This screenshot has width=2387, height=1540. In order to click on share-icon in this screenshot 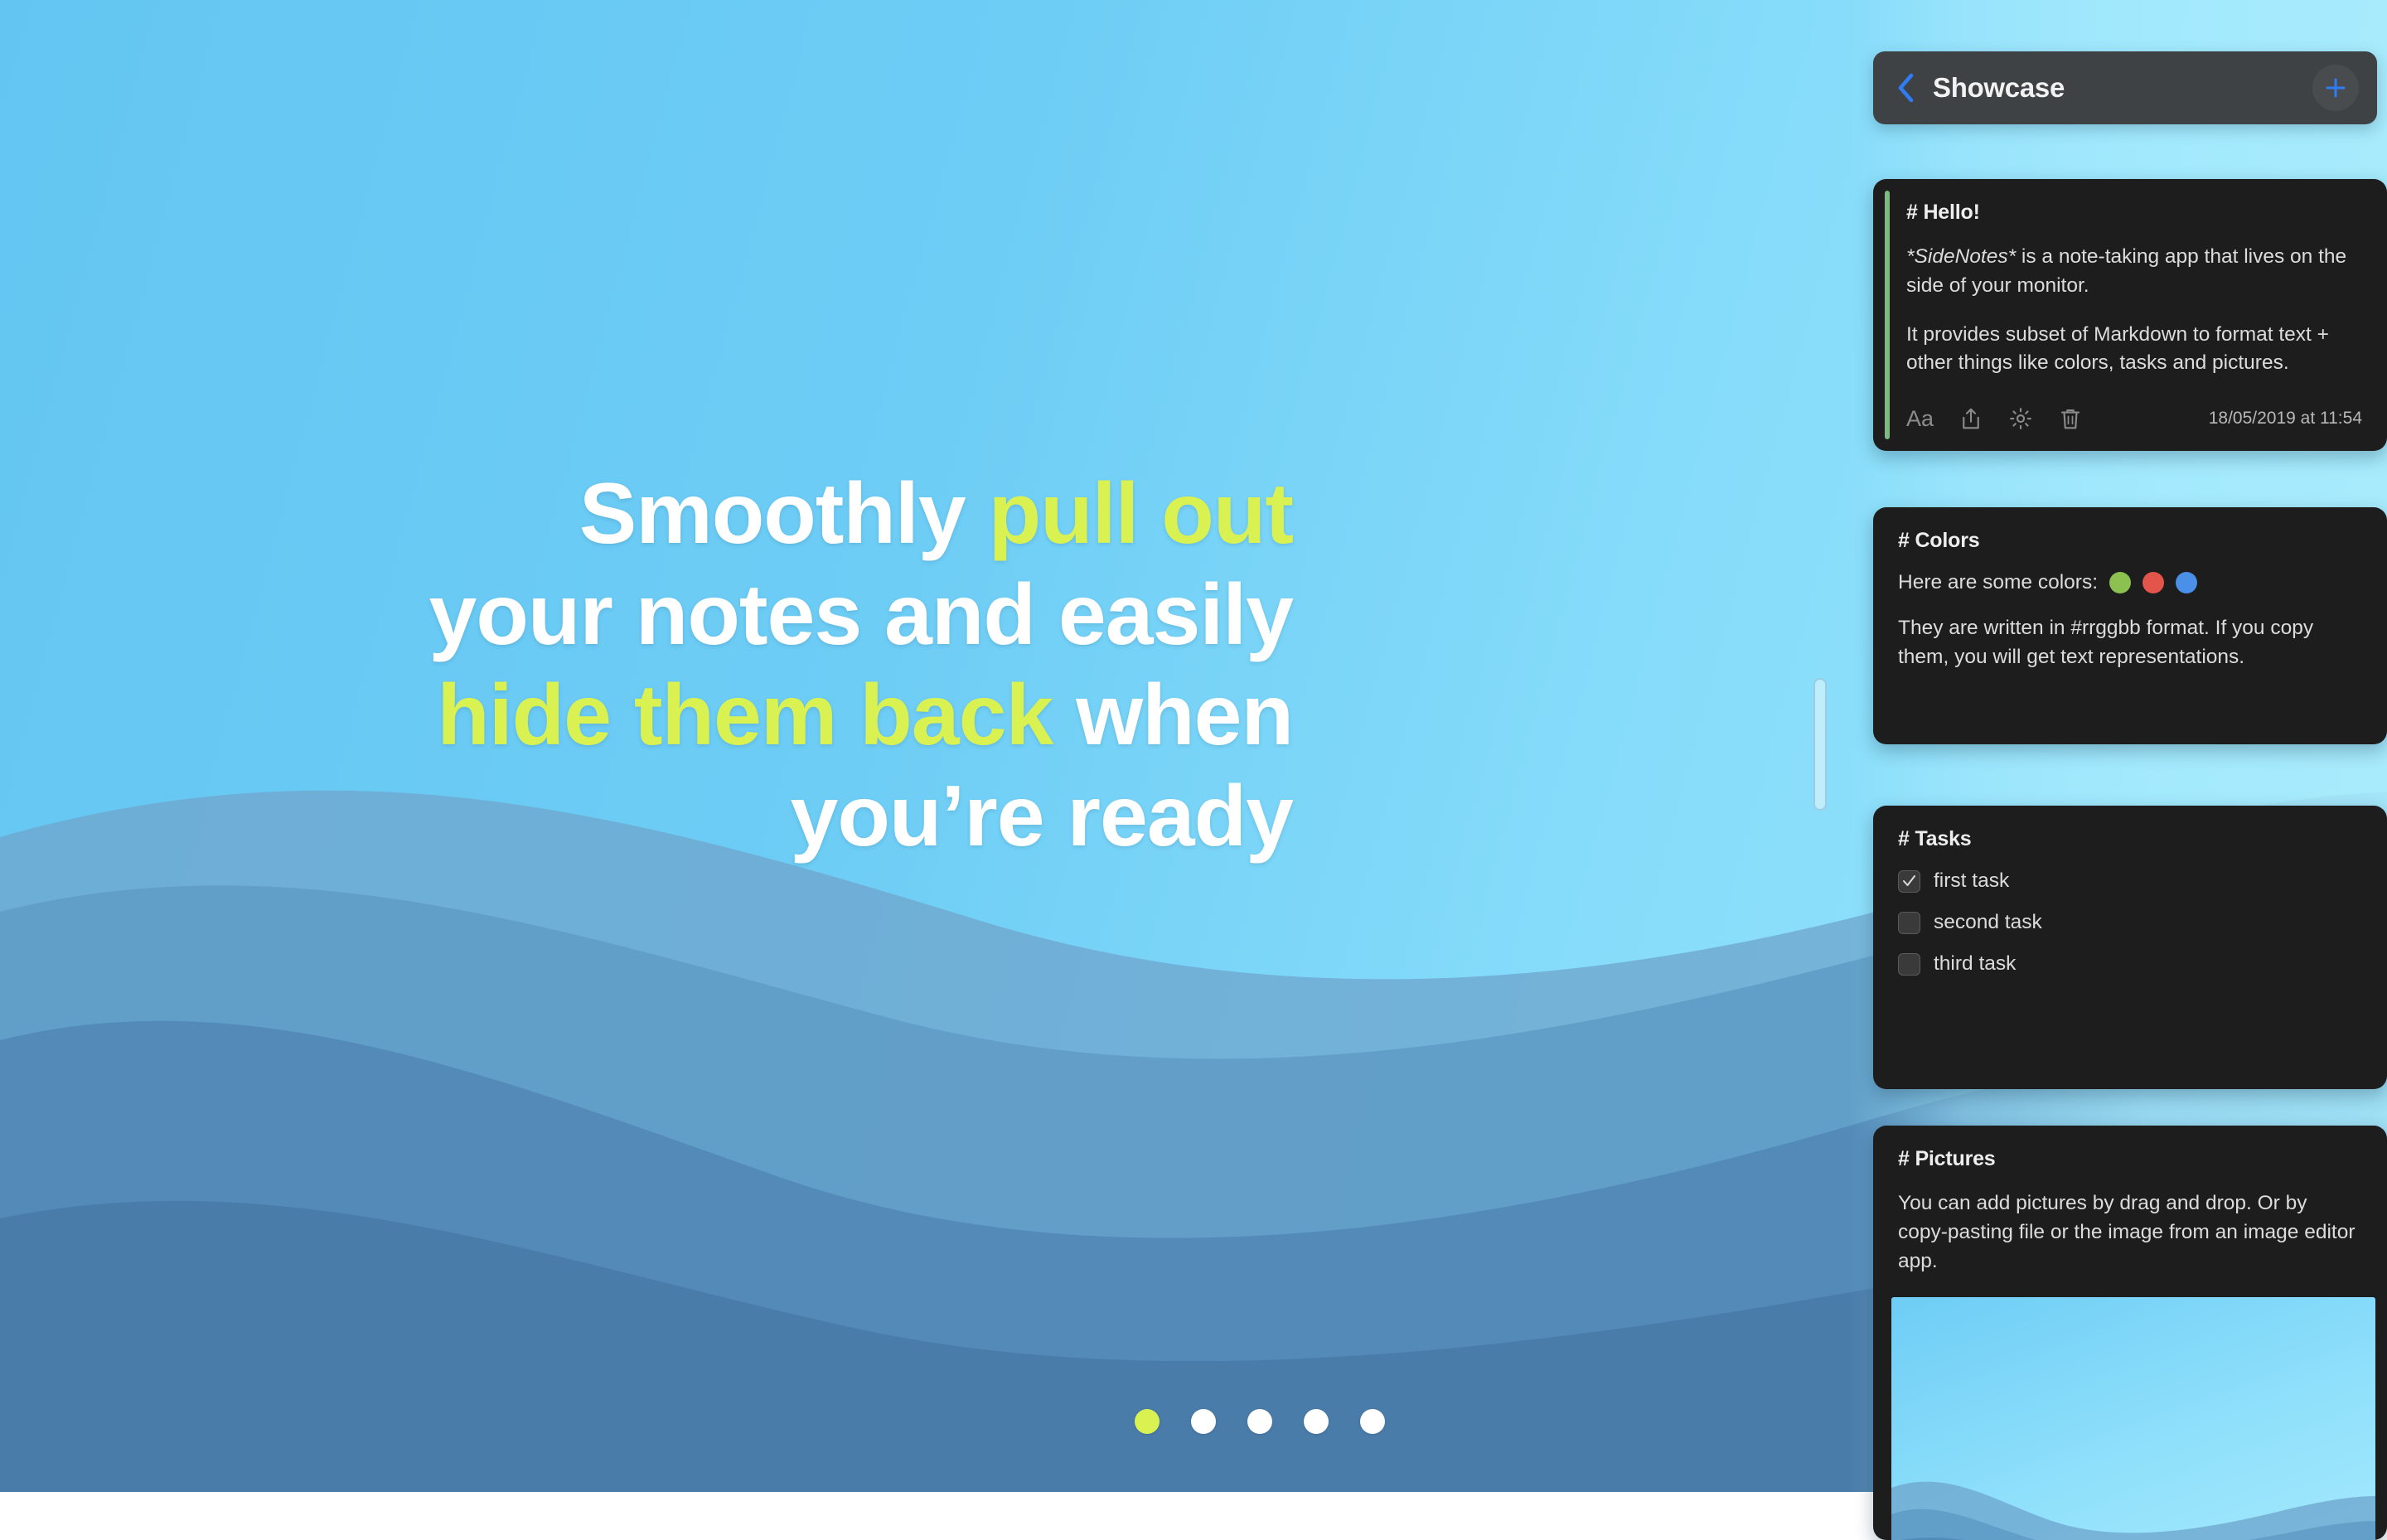, I will do `click(1971, 418)`.